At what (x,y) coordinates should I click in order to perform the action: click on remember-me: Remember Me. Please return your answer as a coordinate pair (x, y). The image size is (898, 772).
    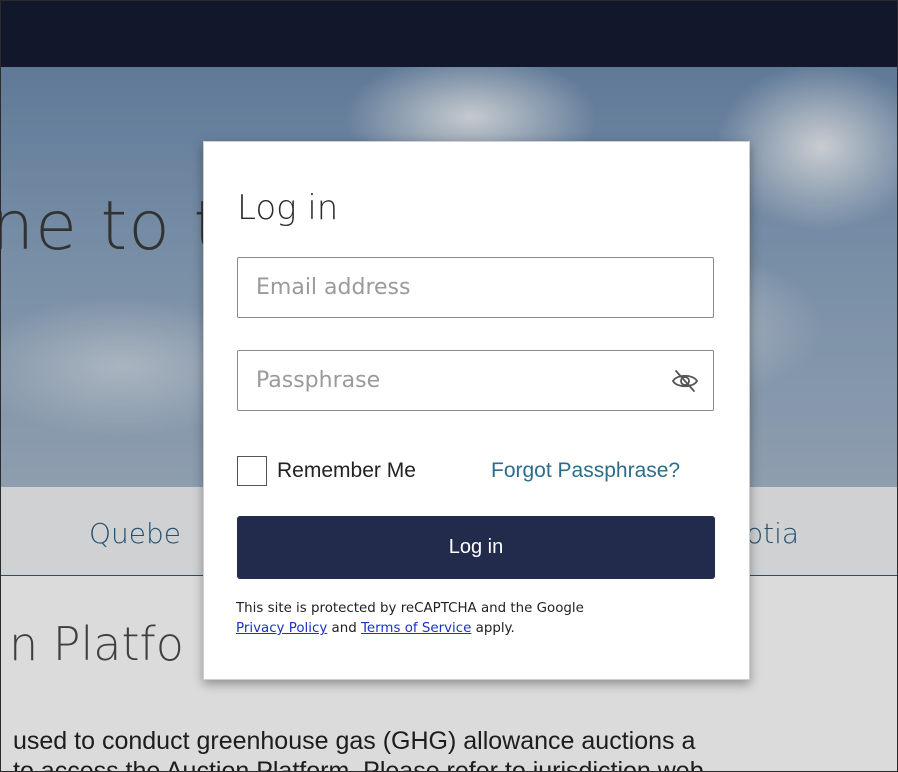
    Looking at the image, I should click on (326, 471).